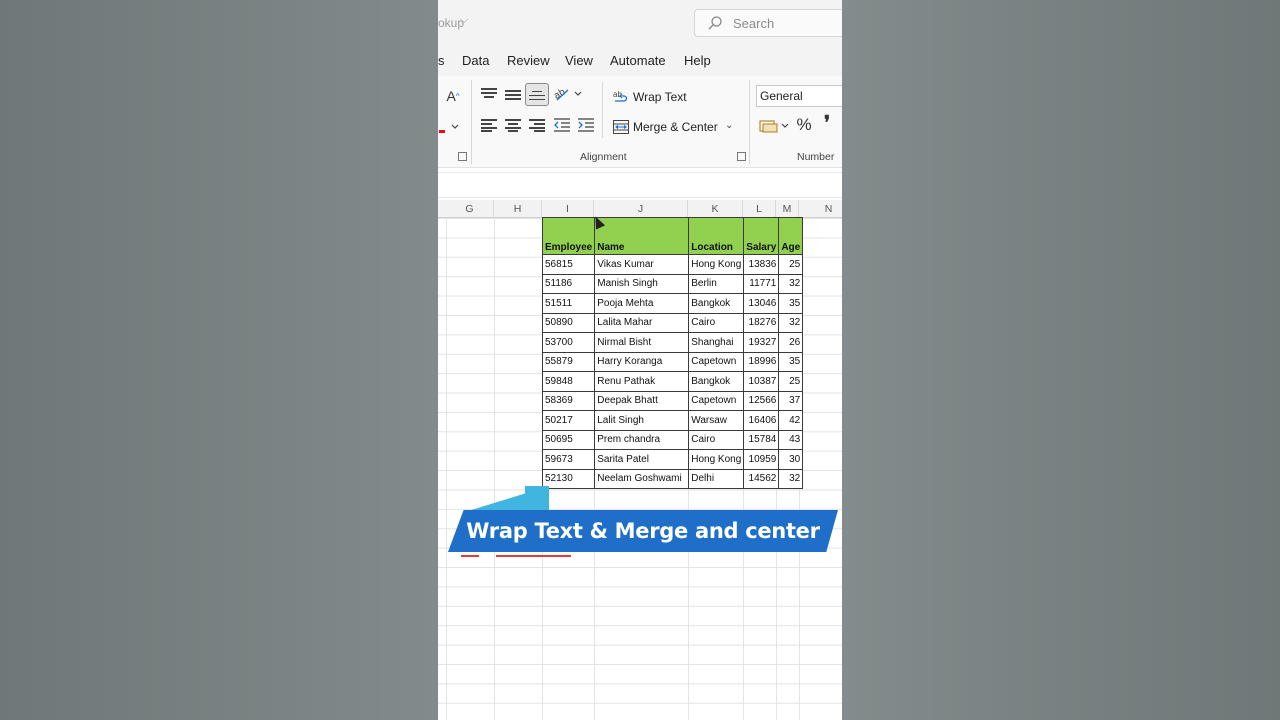 The image size is (1280, 720). What do you see at coordinates (568, 478) in the screenshot?
I see `employee-id-cell: 52130` at bounding box center [568, 478].